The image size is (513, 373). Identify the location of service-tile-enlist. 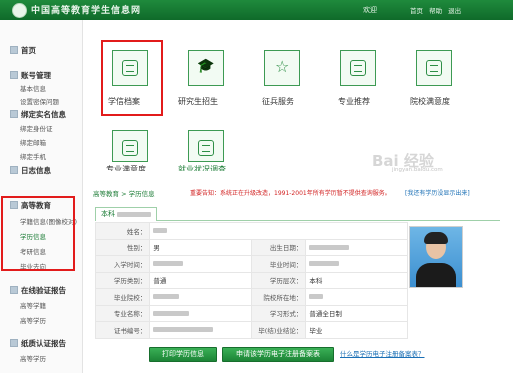
(282, 68).